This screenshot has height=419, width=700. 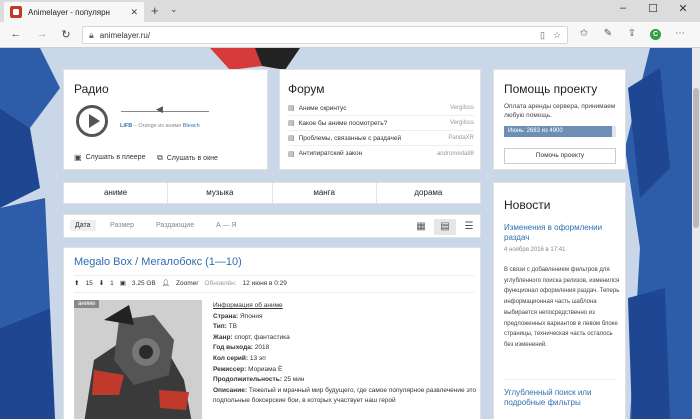 What do you see at coordinates (272, 226) in the screenshot?
I see `sort-bar: Дата Размер Раздающие А — Я ▦ ▤ ☰` at bounding box center [272, 226].